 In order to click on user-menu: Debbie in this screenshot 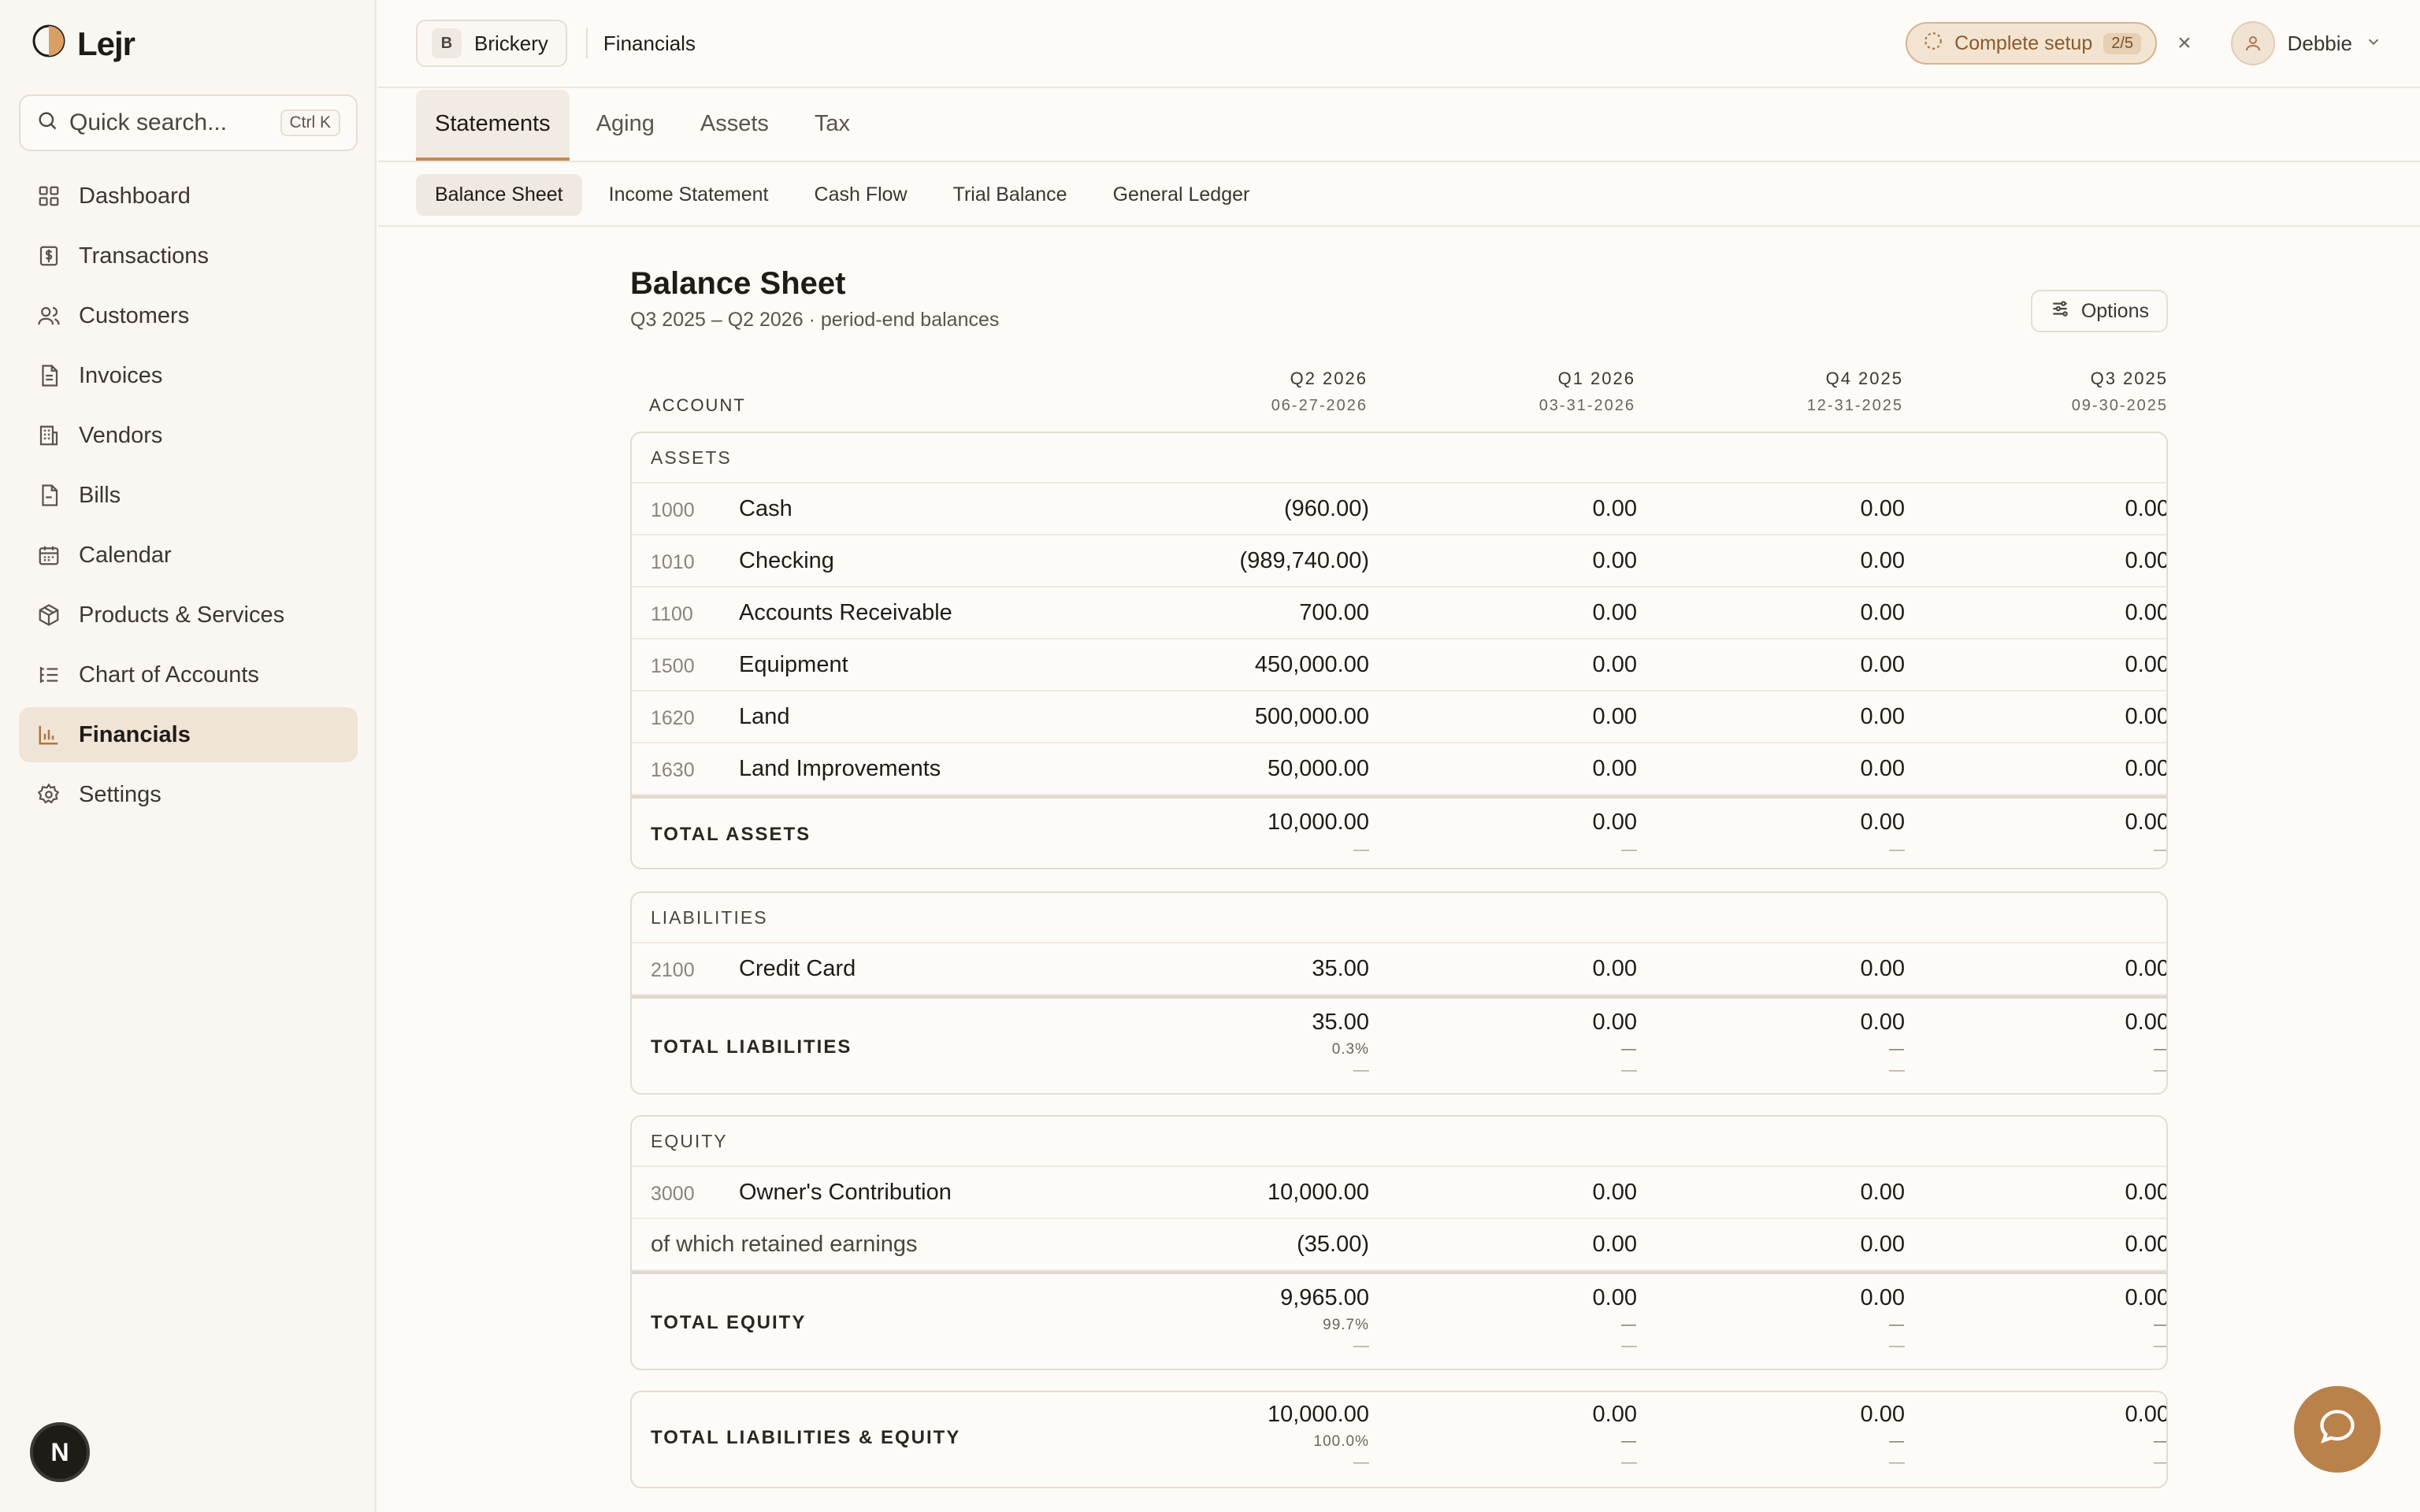, I will do `click(2306, 43)`.